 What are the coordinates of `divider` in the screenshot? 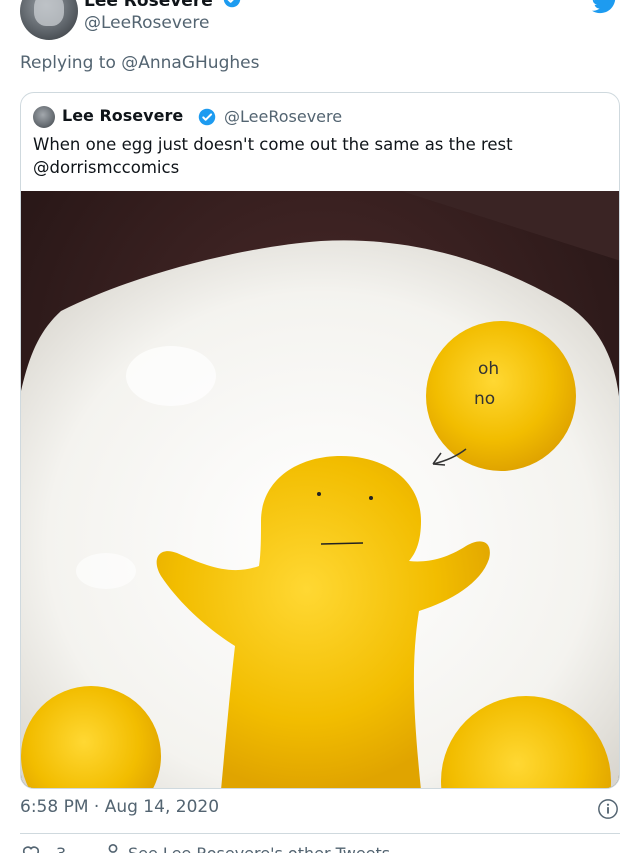 It's located at (320, 833).